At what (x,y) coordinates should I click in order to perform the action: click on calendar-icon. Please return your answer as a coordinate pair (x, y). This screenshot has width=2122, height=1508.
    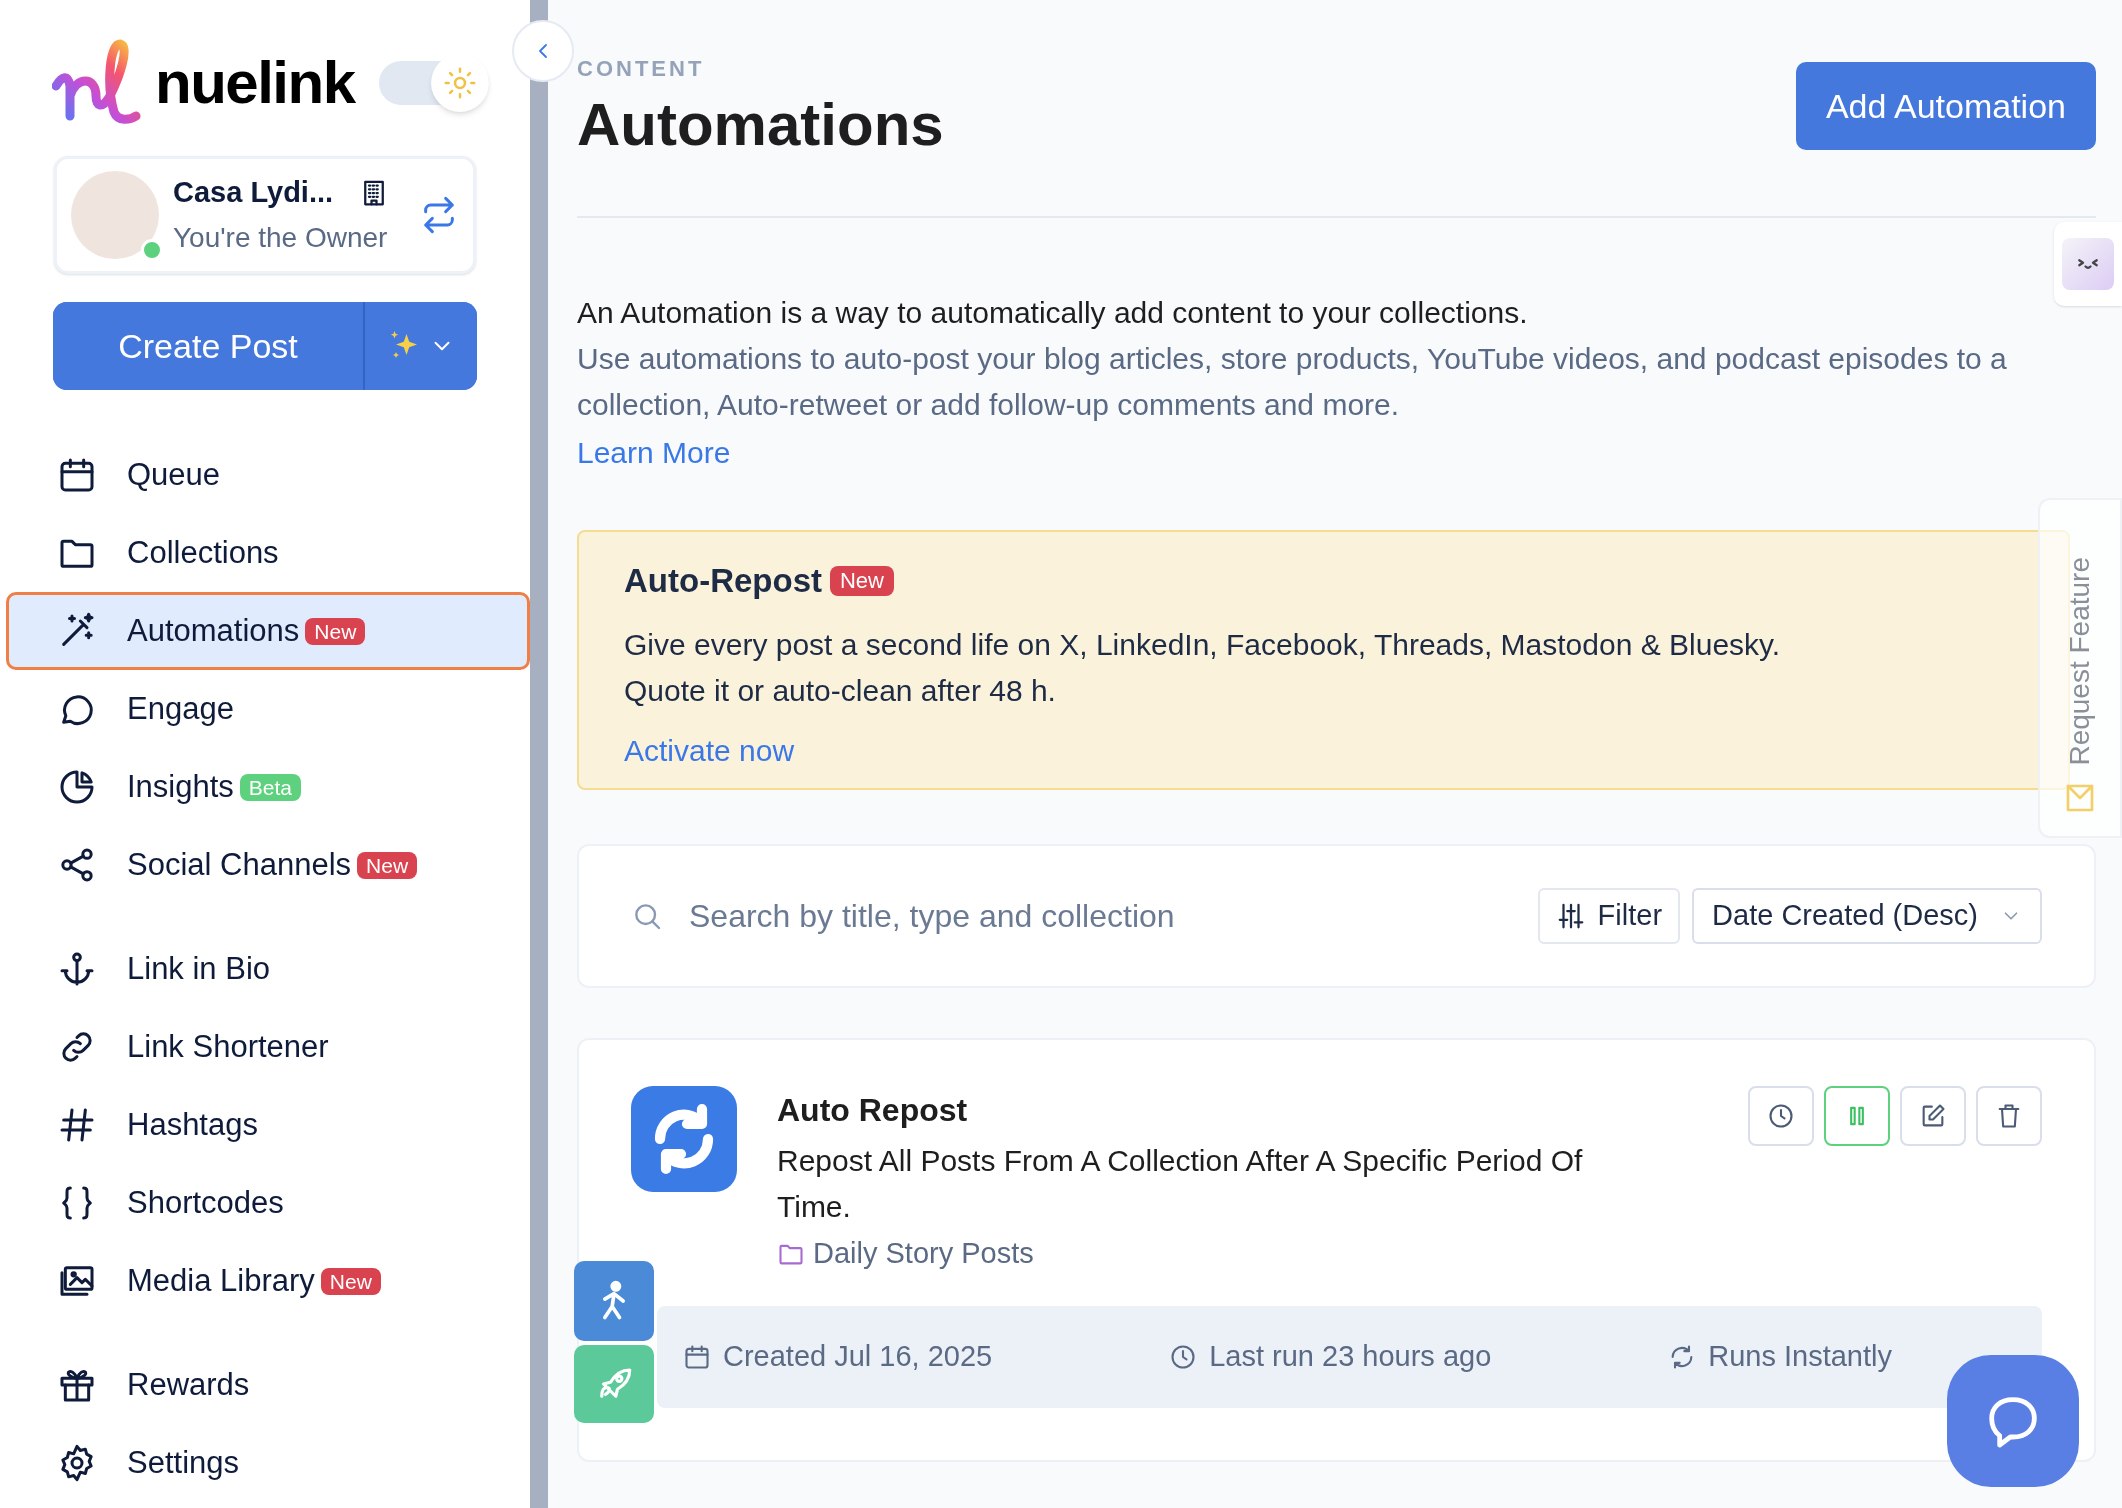
    Looking at the image, I should click on (697, 1356).